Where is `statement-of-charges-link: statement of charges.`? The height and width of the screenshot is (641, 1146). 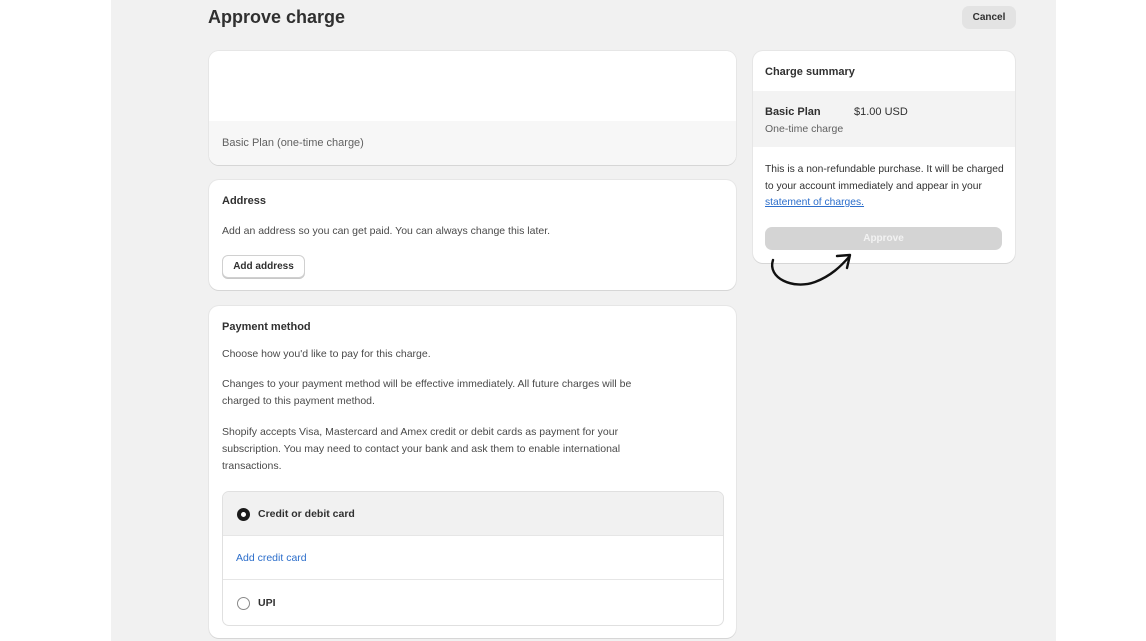 statement-of-charges-link: statement of charges. is located at coordinates (814, 202).